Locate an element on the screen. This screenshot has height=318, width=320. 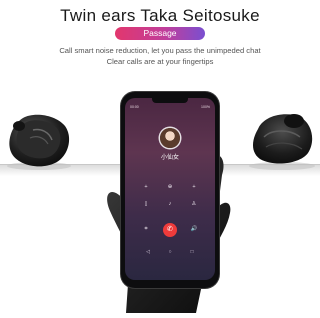
record-icon: ▯ is located at coordinates (146, 204).